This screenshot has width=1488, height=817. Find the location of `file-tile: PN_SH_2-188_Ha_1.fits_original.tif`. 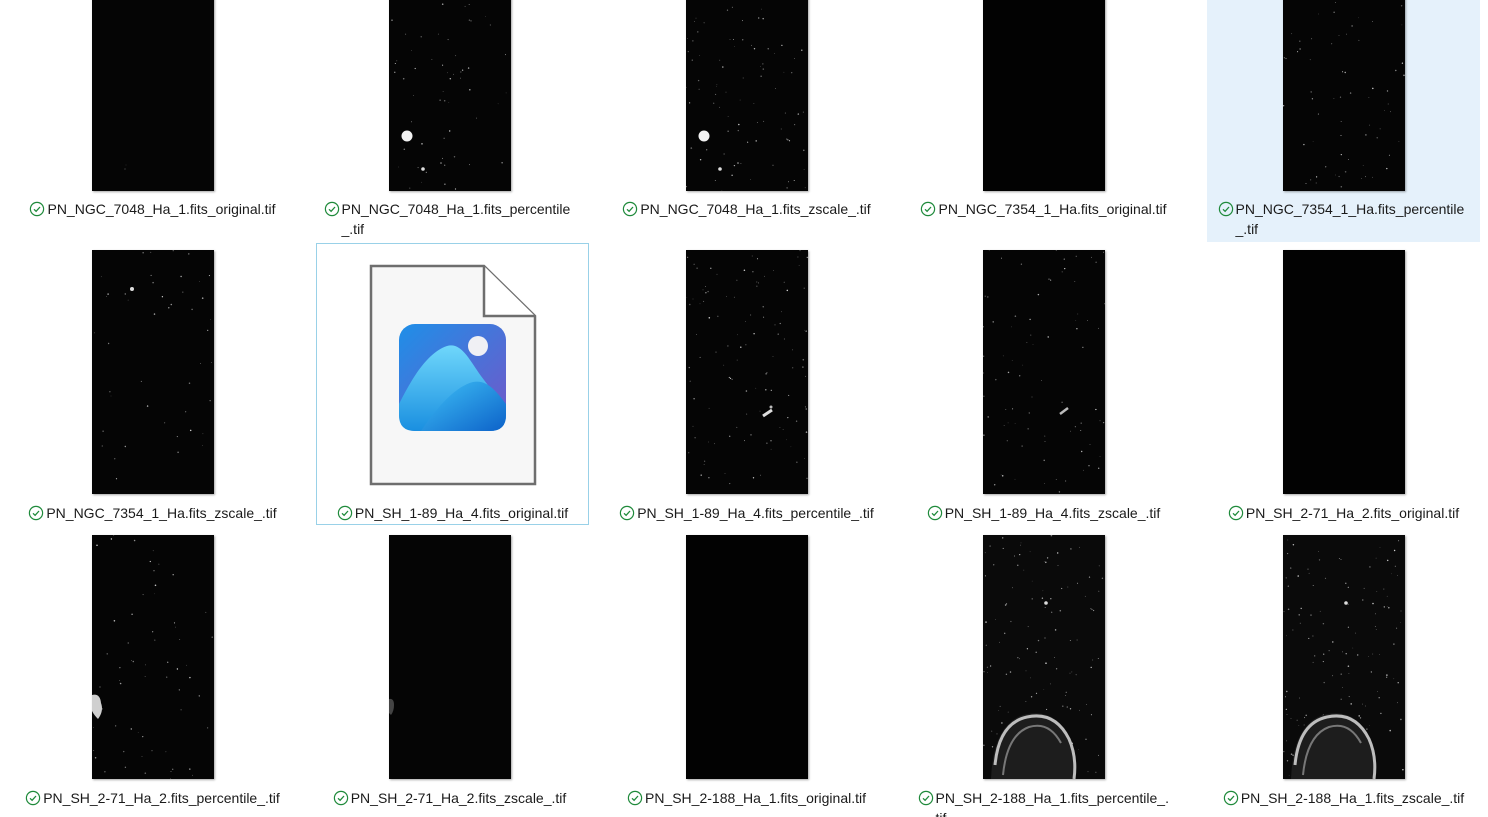

file-tile: PN_SH_2-188_Ha_1.fits_original.tif is located at coordinates (746, 672).